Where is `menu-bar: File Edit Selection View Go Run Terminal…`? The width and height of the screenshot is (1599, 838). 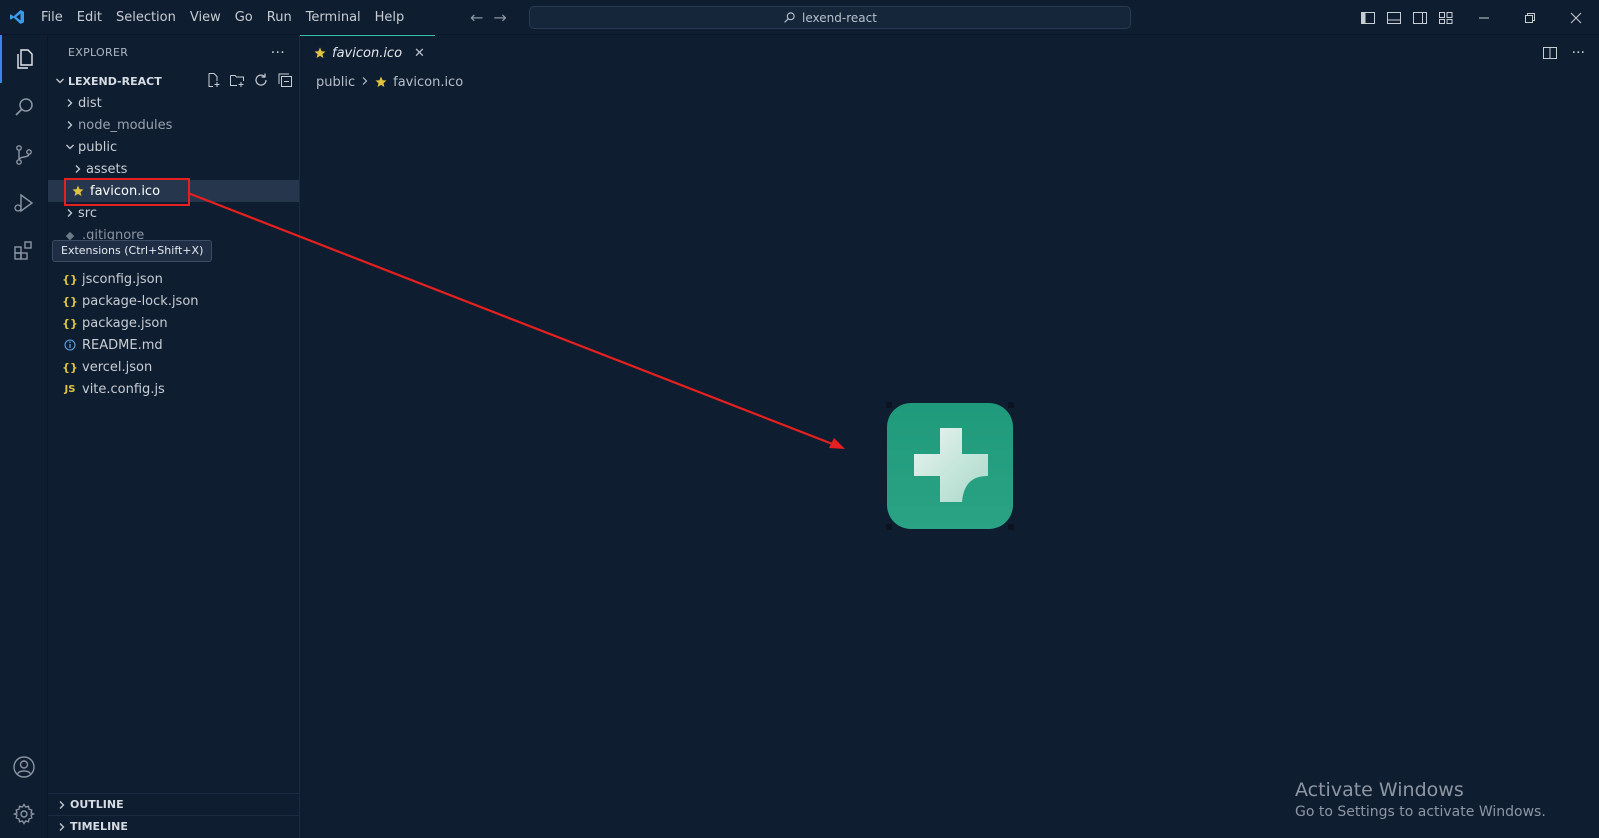
menu-bar: File Edit Selection View Go Run Terminal… is located at coordinates (222, 17).